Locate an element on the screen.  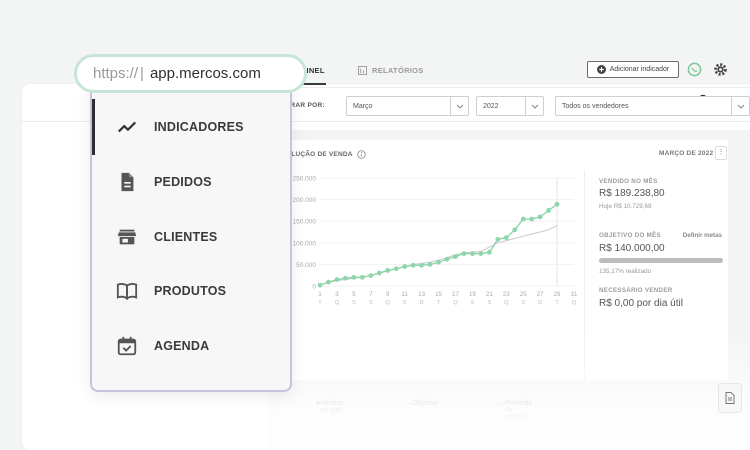
legend-forecast: — Previsão de vendas is located at coordinates (515, 410).